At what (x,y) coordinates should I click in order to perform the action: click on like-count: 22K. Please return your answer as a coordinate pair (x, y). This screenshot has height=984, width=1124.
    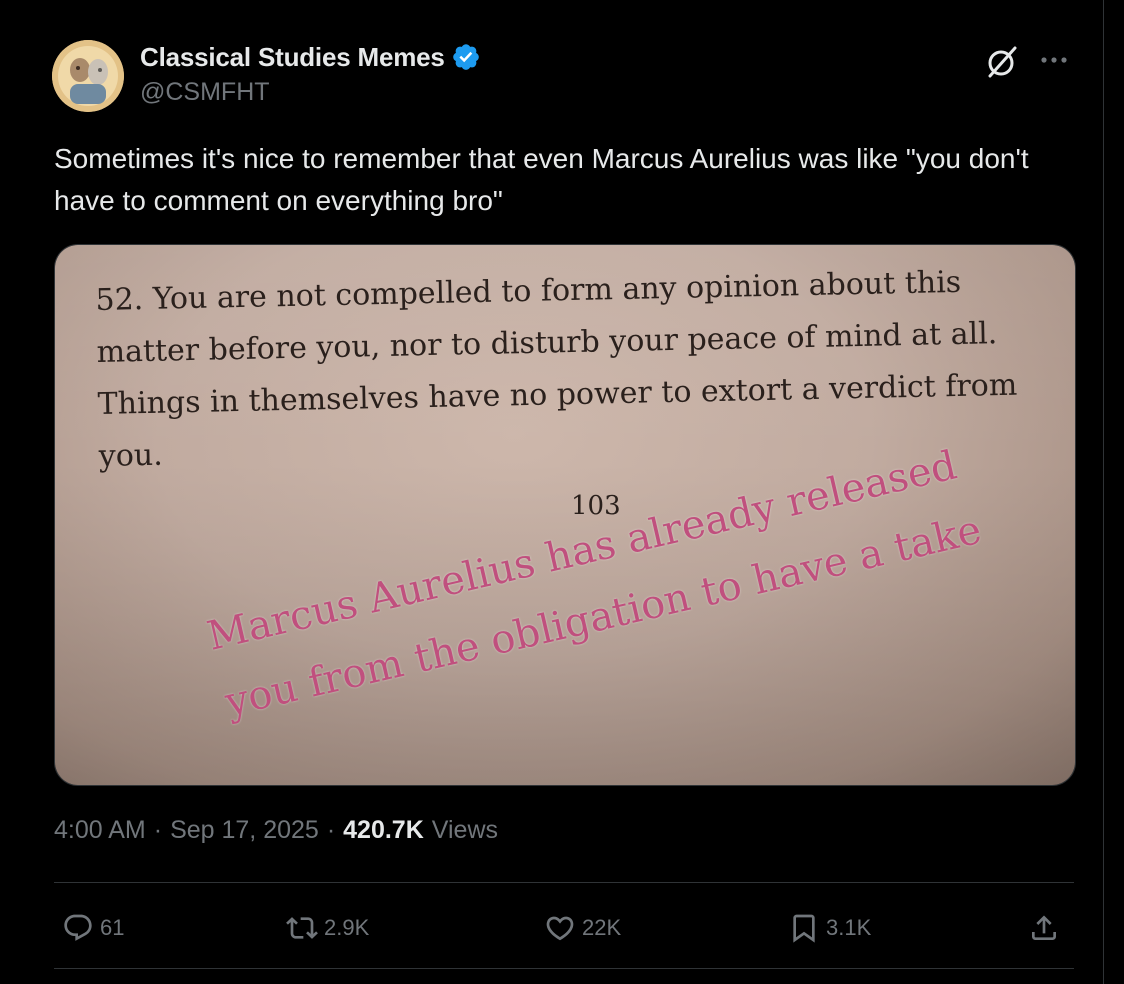
    Looking at the image, I should click on (602, 927).